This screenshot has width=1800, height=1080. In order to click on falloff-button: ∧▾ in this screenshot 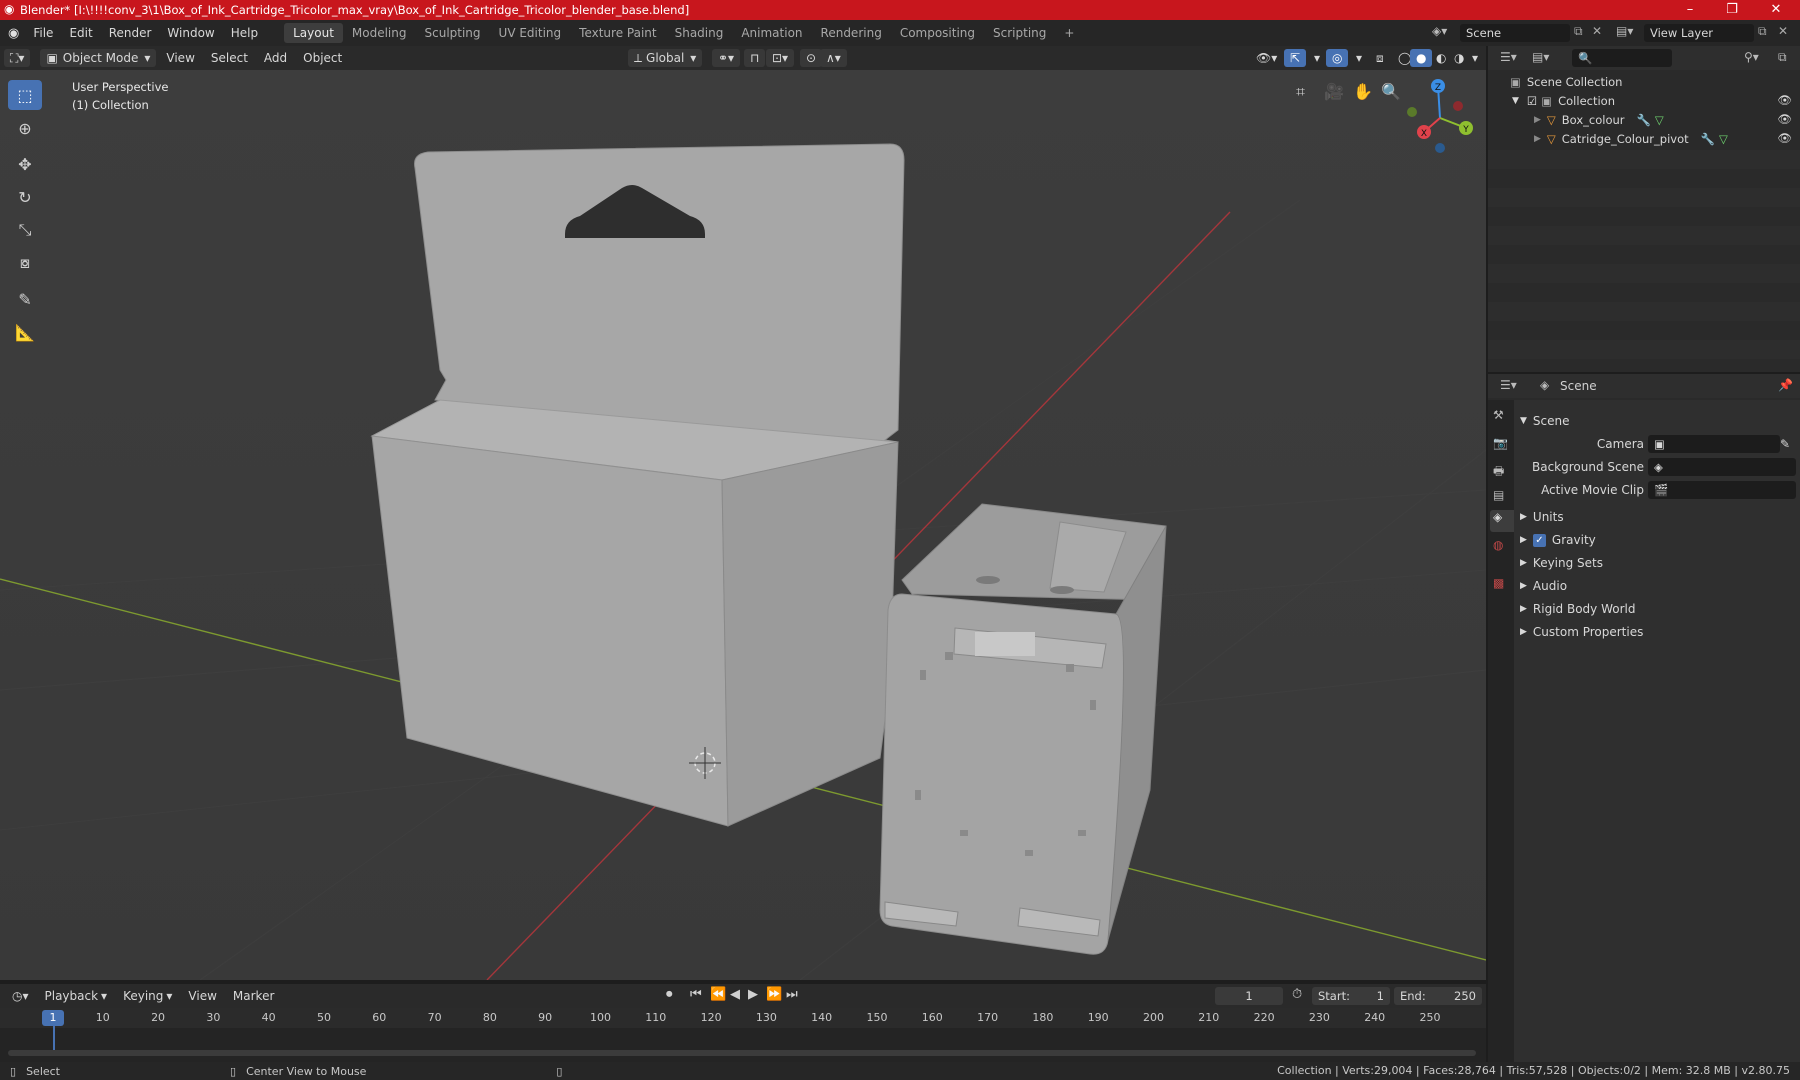, I will do `click(833, 58)`.